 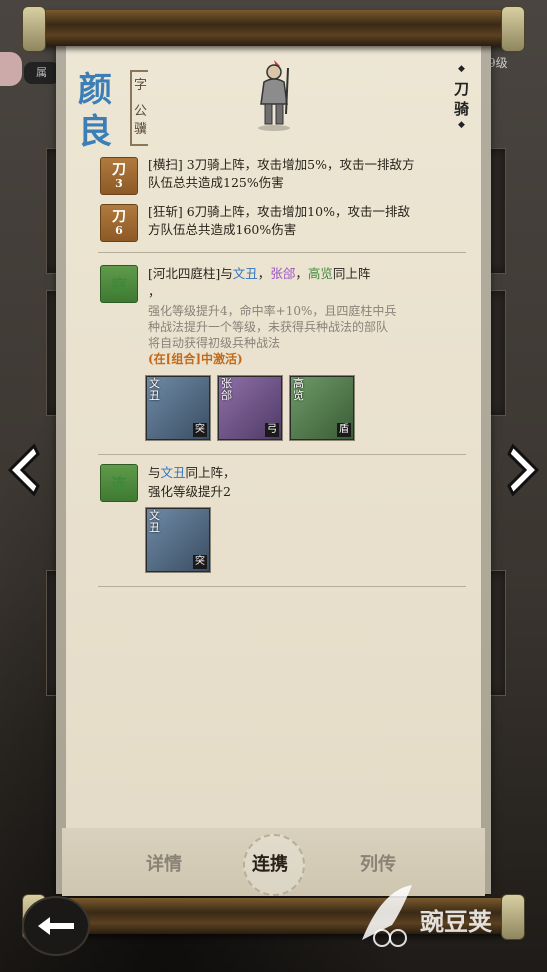 What do you see at coordinates (141, 129) in the screenshot?
I see `courtesy-name-char: 骥` at bounding box center [141, 129].